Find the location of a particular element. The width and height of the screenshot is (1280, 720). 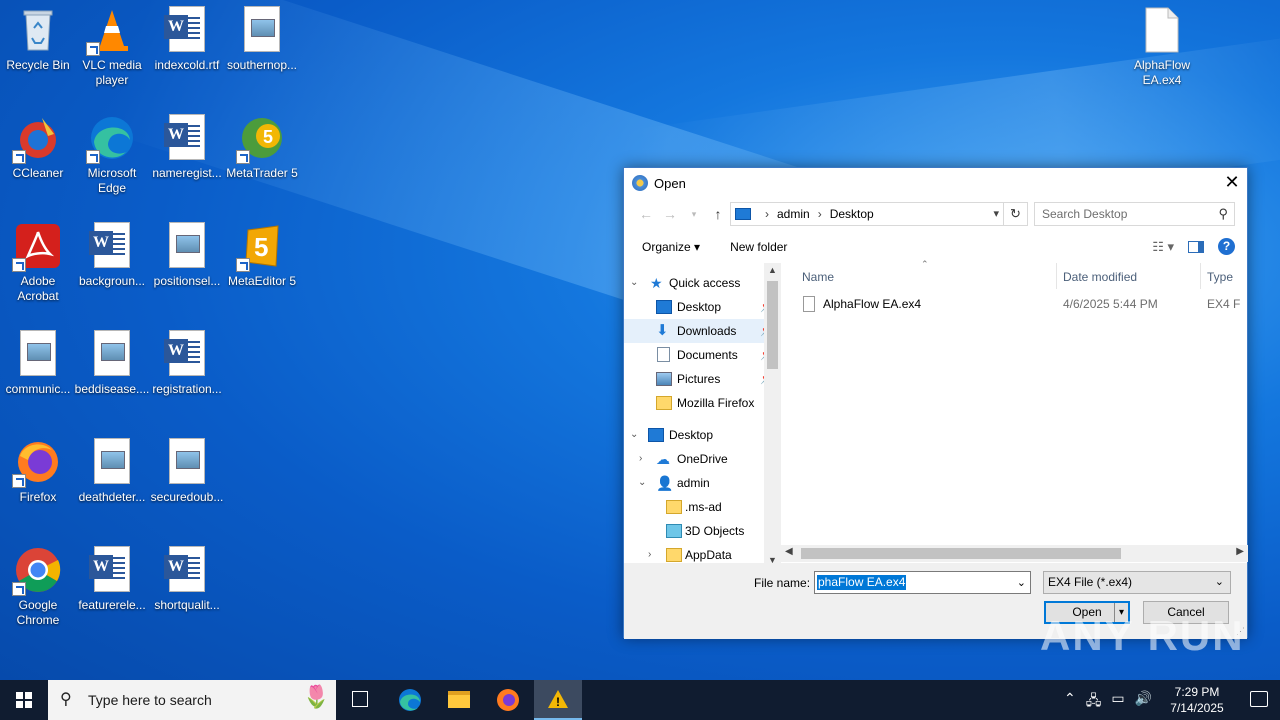

nav-onedrive: › ☁ OneDrive is located at coordinates (702, 459).